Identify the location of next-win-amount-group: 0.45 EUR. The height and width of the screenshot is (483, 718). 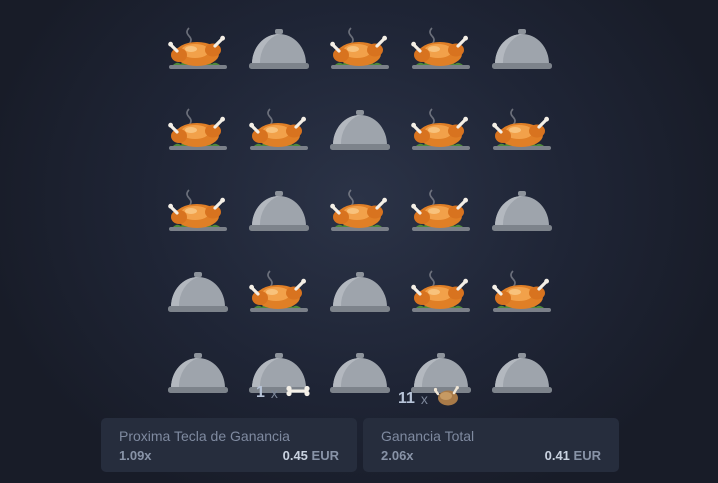
(311, 455).